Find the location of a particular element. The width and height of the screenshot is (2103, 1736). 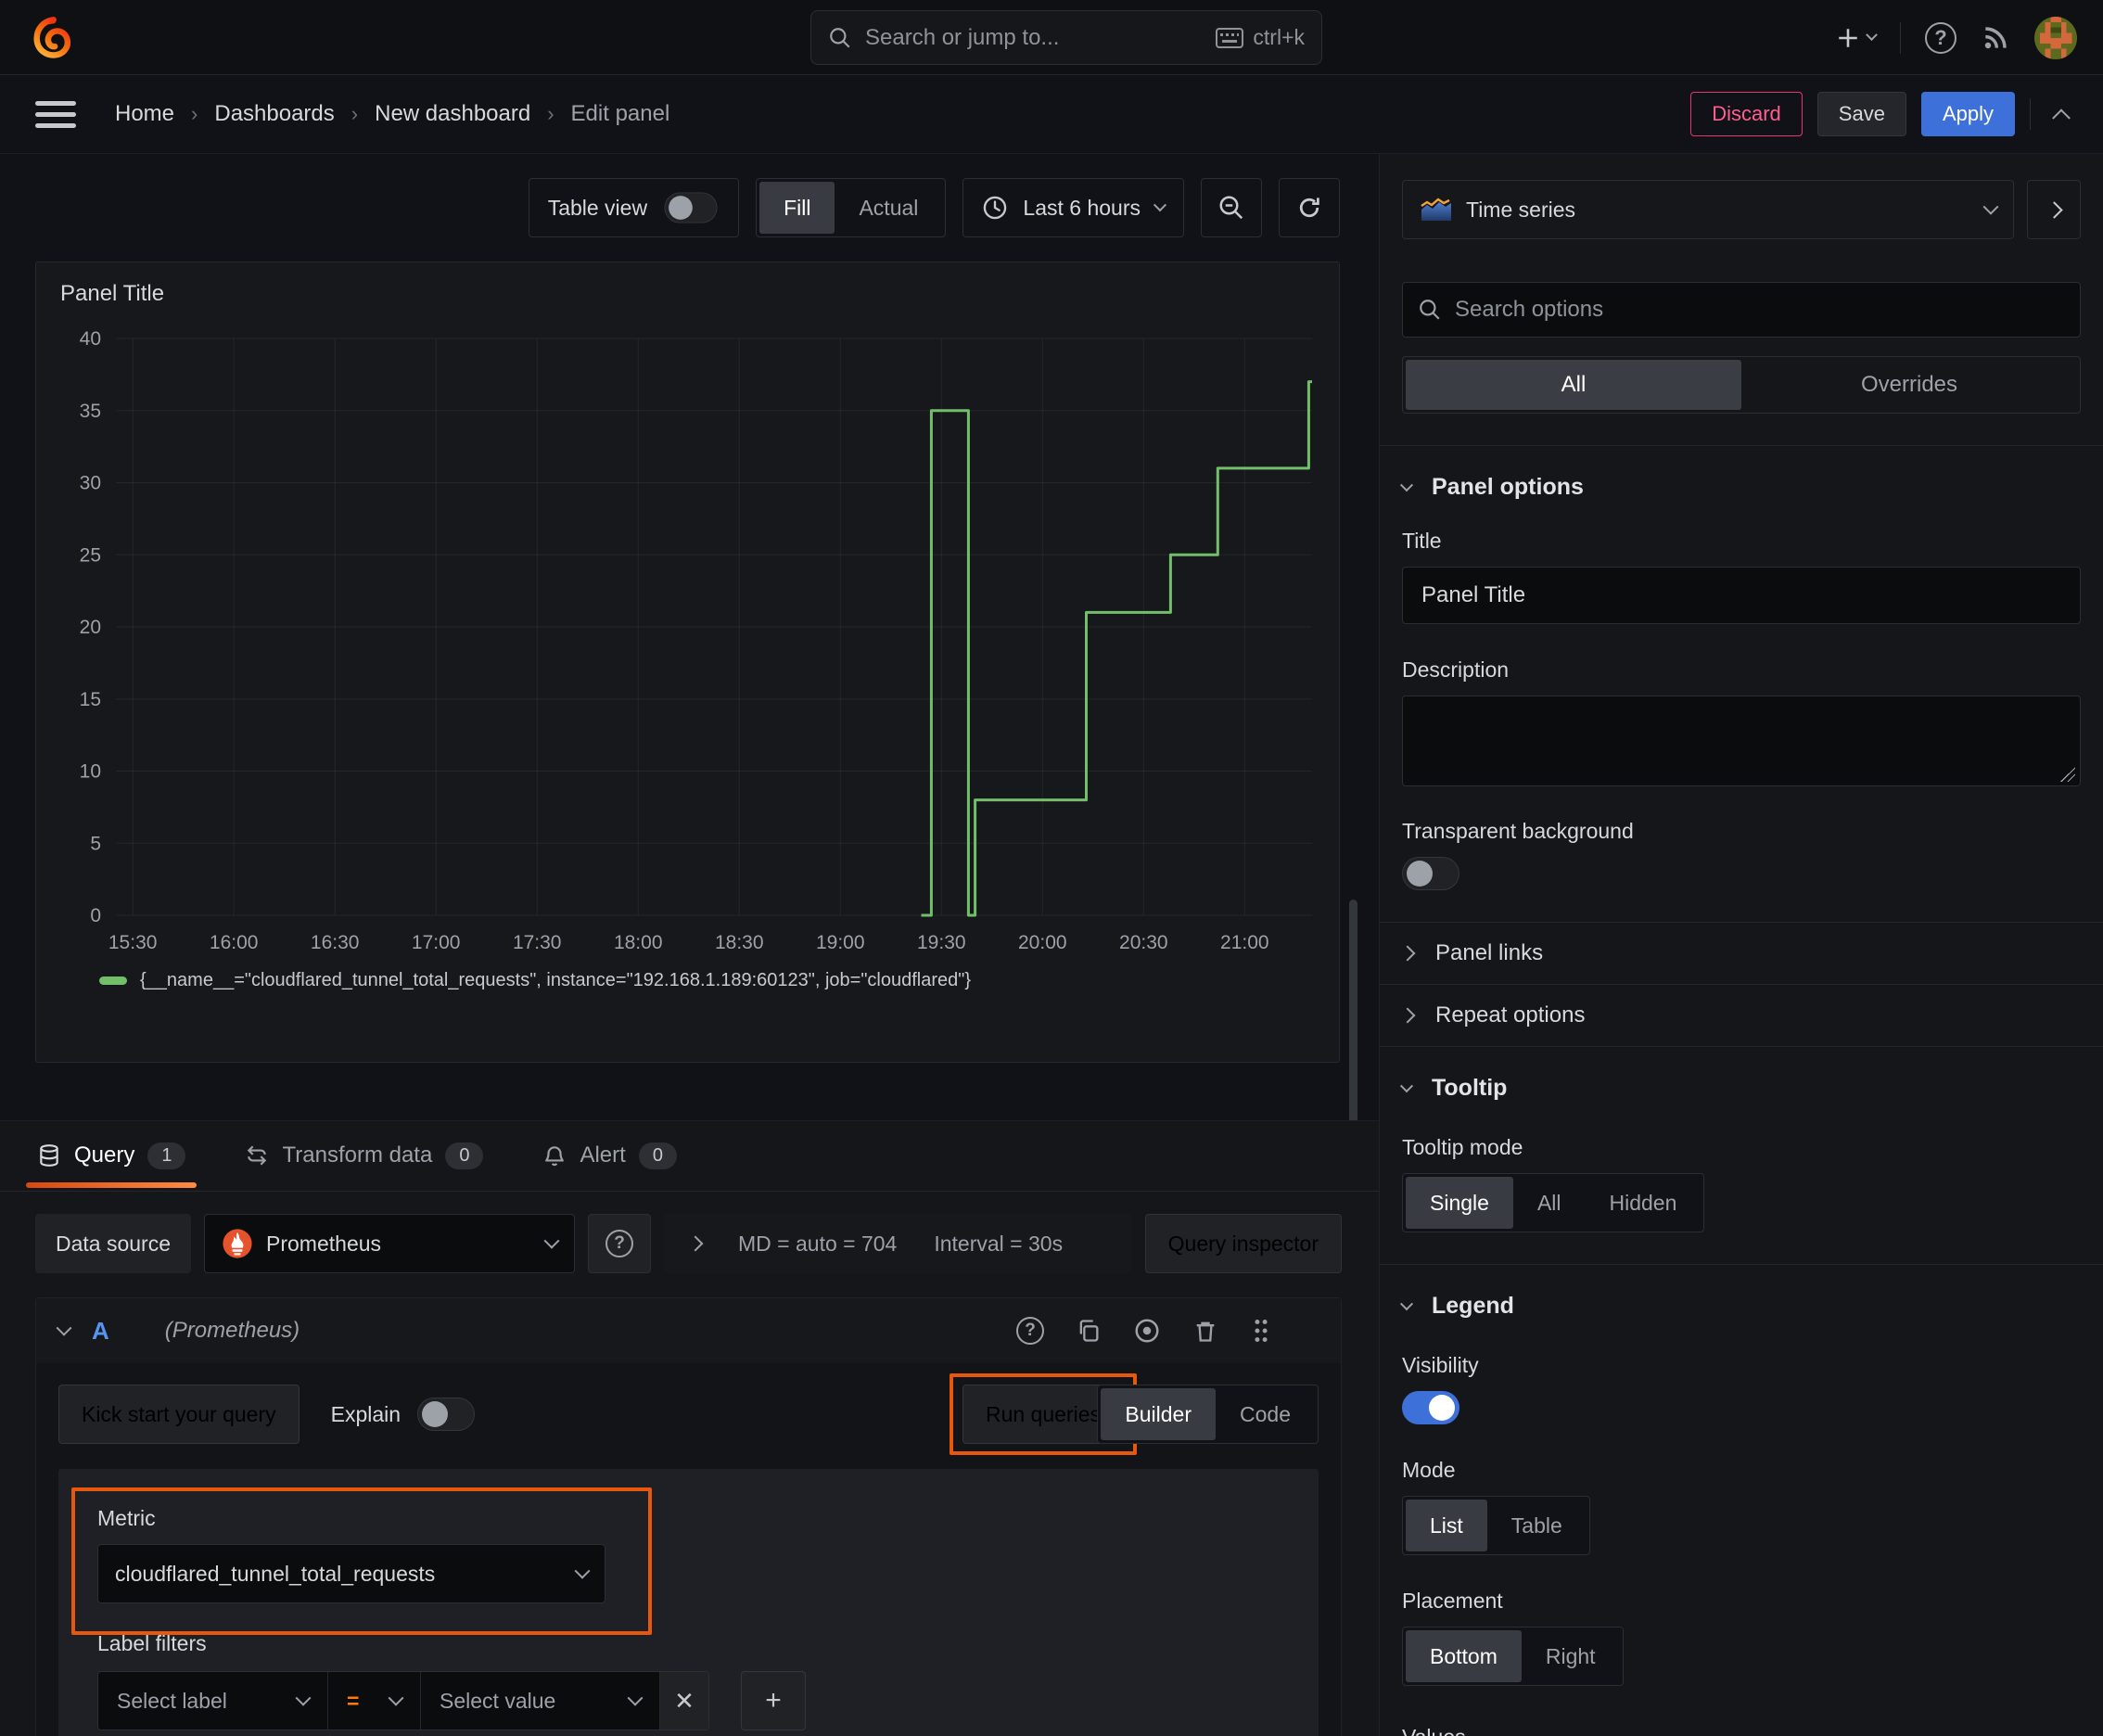

apply-button: Apply is located at coordinates (1967, 114).